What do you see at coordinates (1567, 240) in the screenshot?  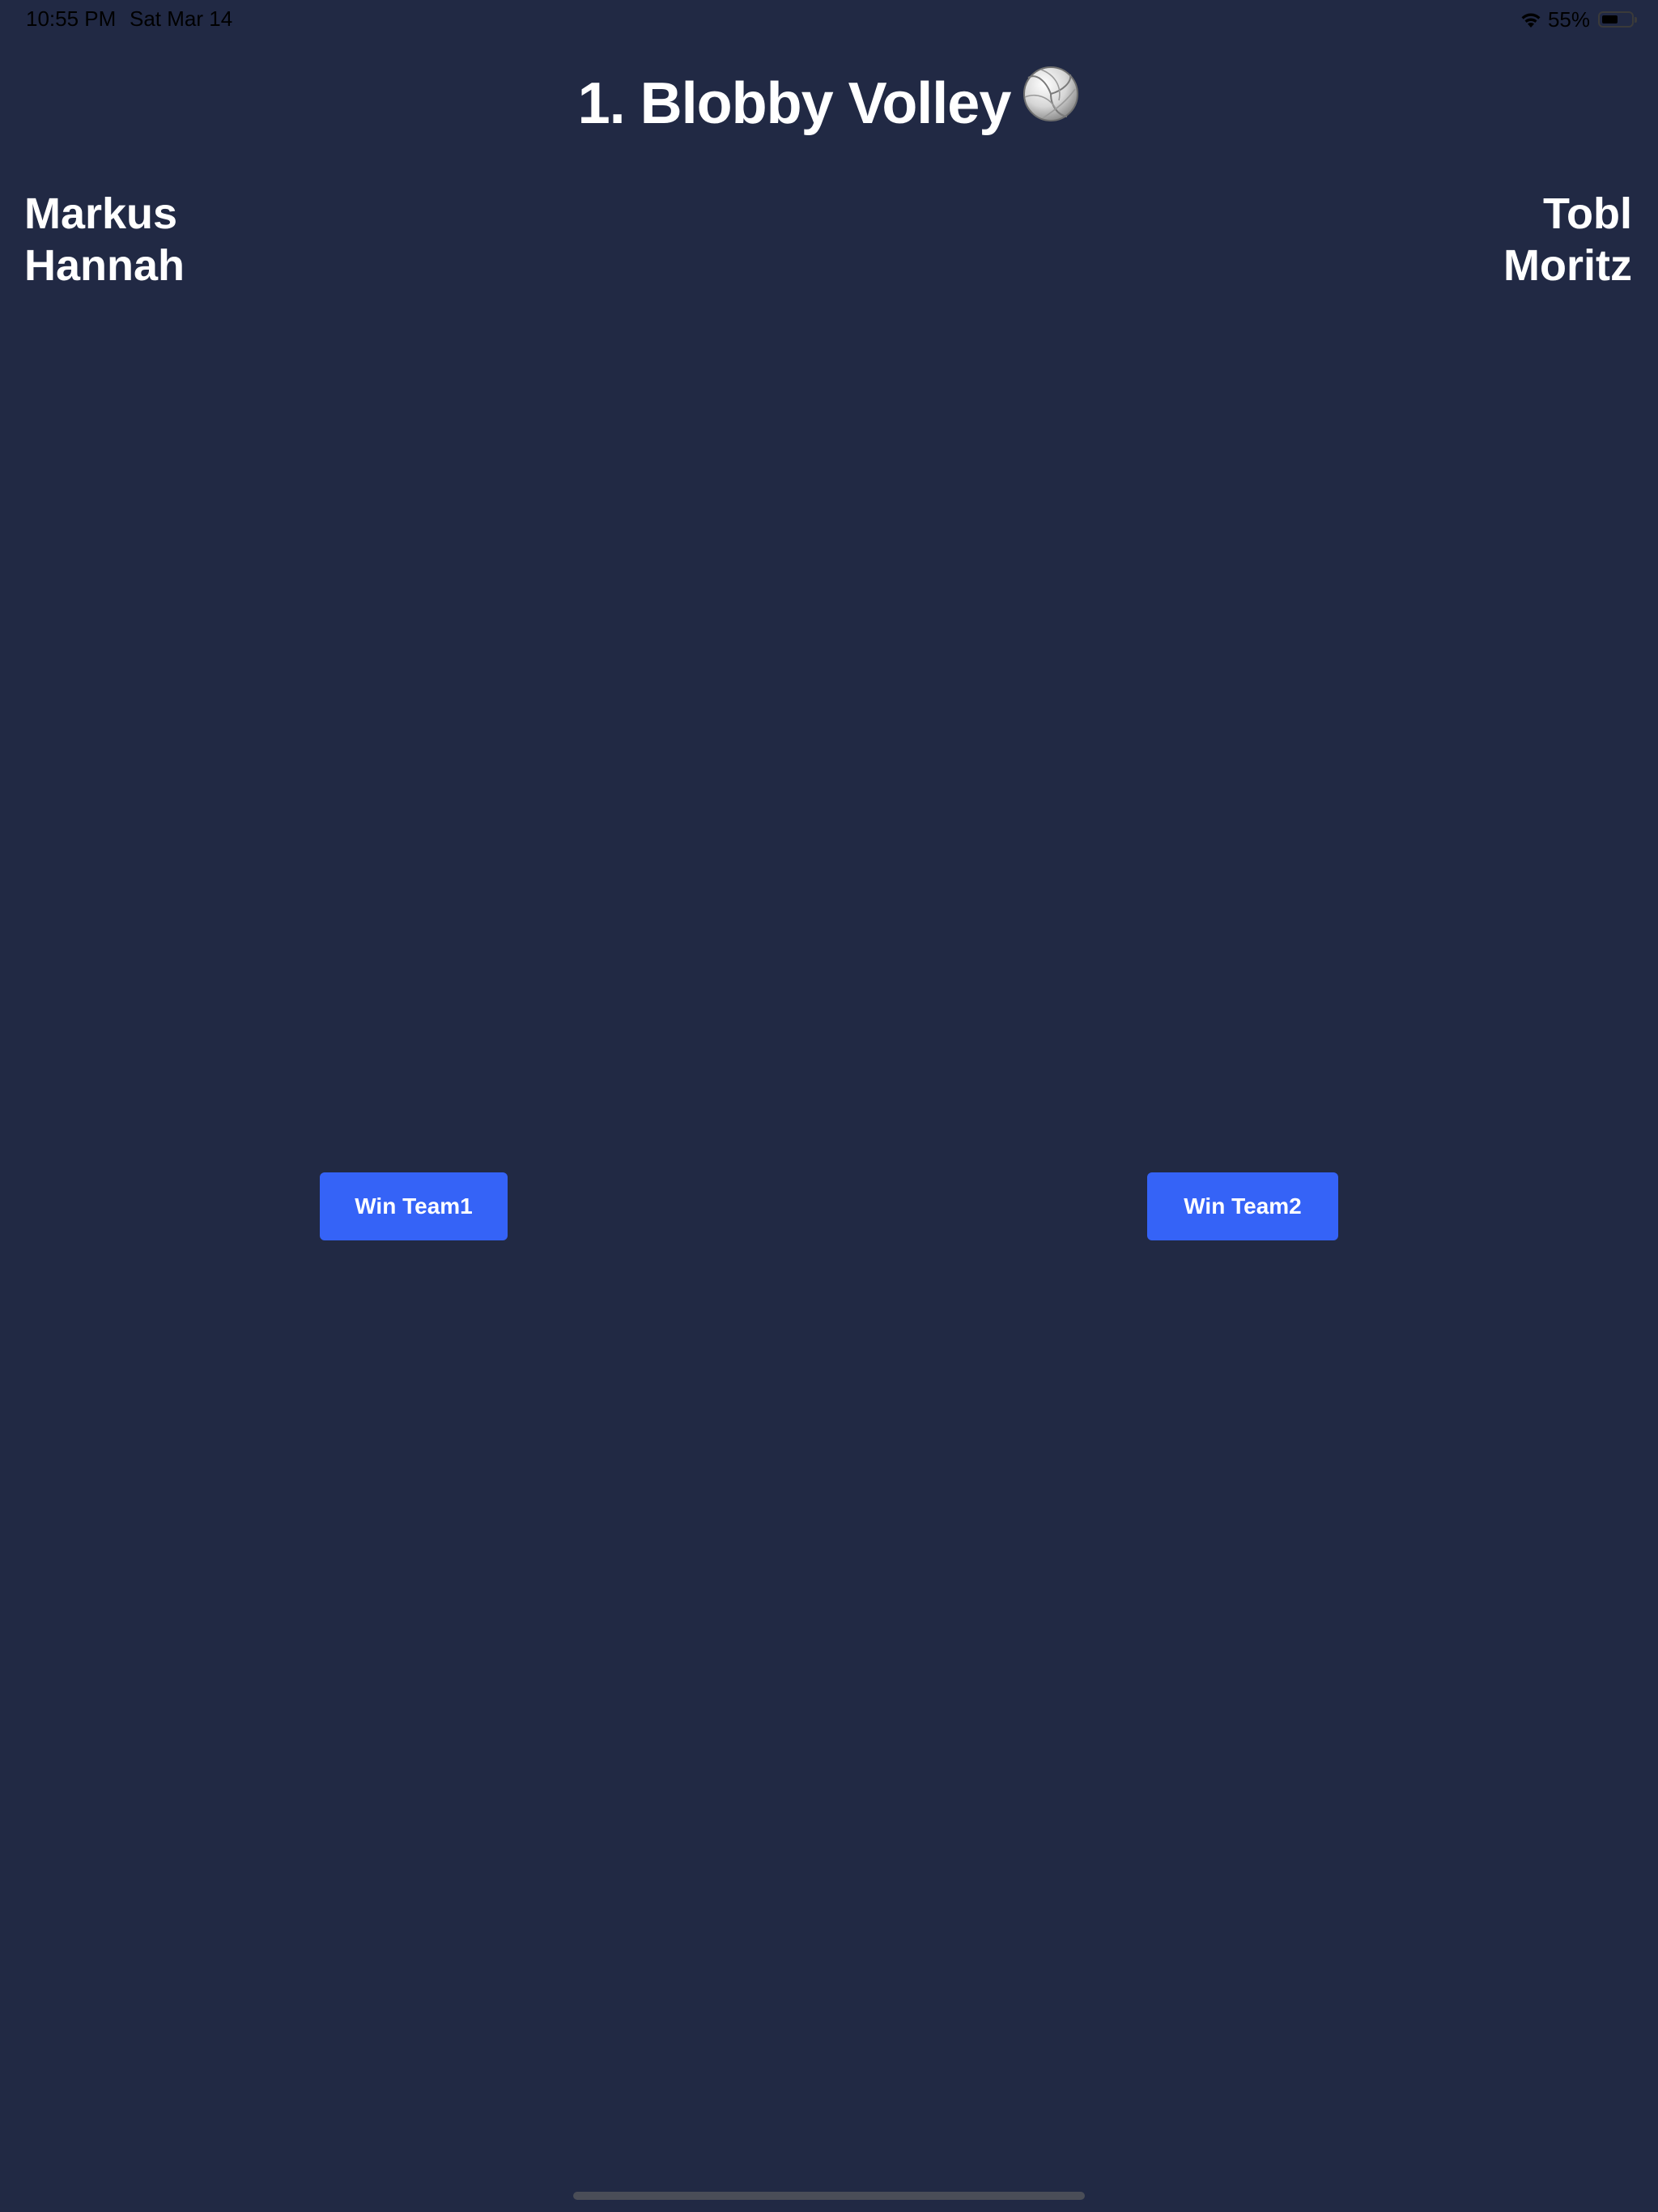 I see `team2-players: Tobl Moritz` at bounding box center [1567, 240].